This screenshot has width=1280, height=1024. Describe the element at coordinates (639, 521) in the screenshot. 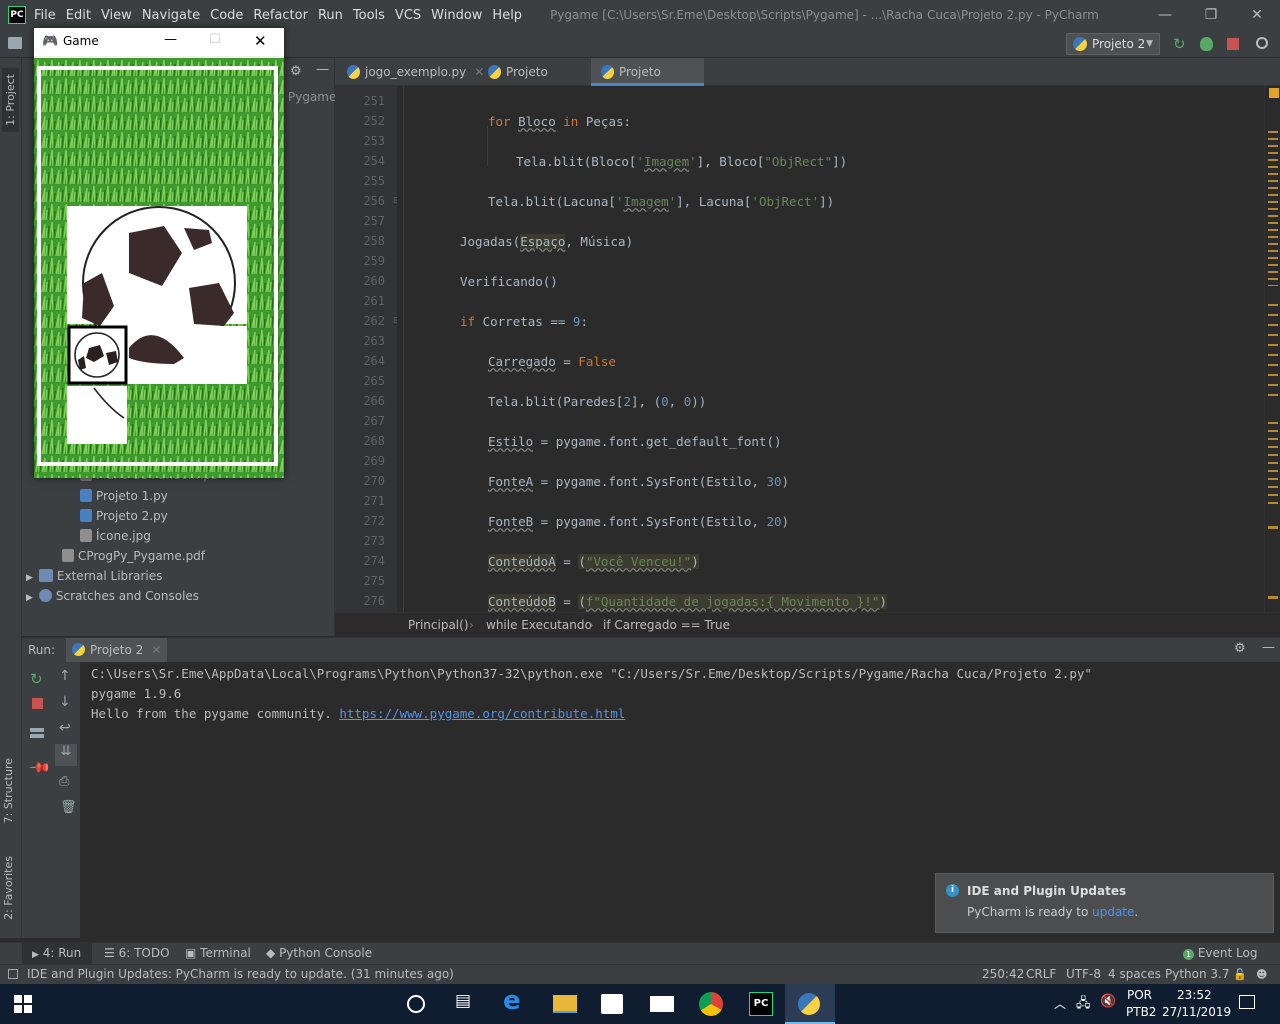

I see `code-line: FonteB = pygame.font.SysFont(Estilo, 20)` at that location.